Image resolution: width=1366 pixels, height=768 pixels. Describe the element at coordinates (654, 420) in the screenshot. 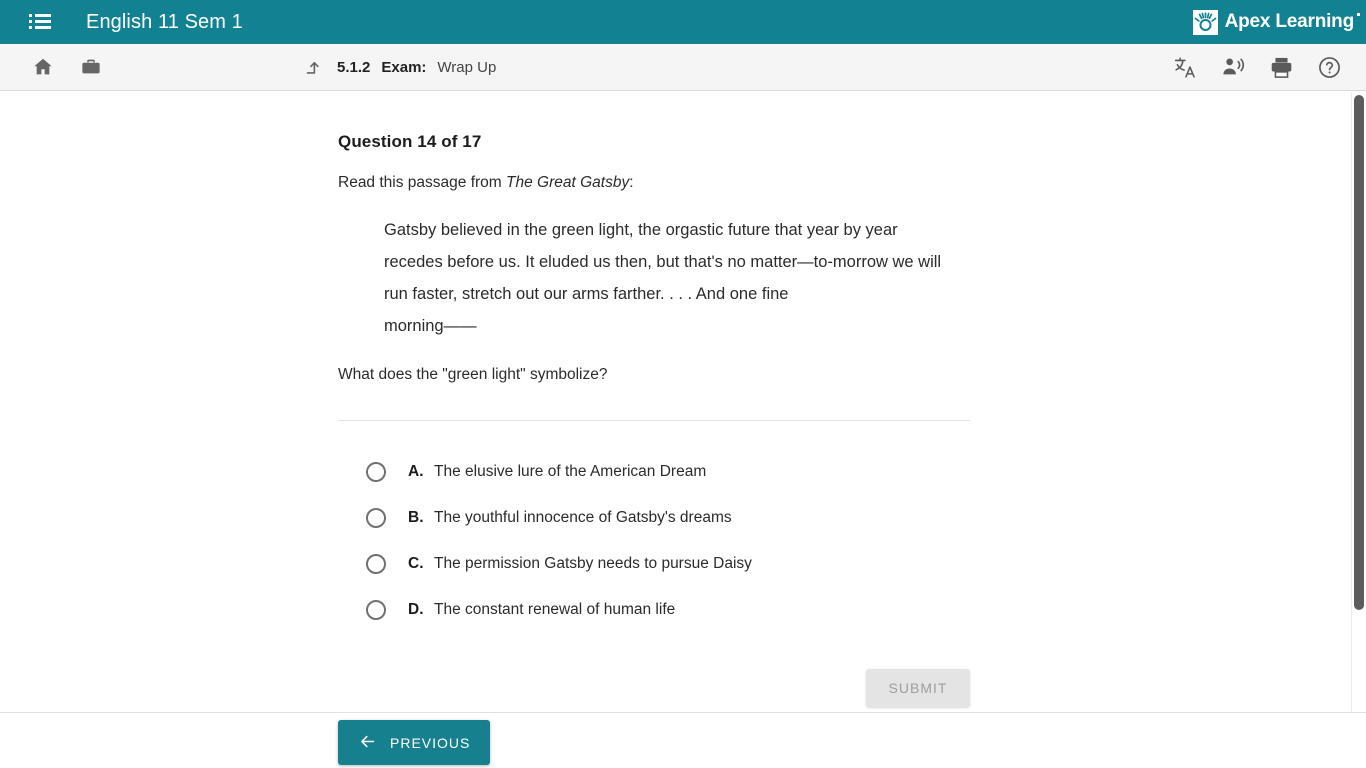

I see `divider` at that location.